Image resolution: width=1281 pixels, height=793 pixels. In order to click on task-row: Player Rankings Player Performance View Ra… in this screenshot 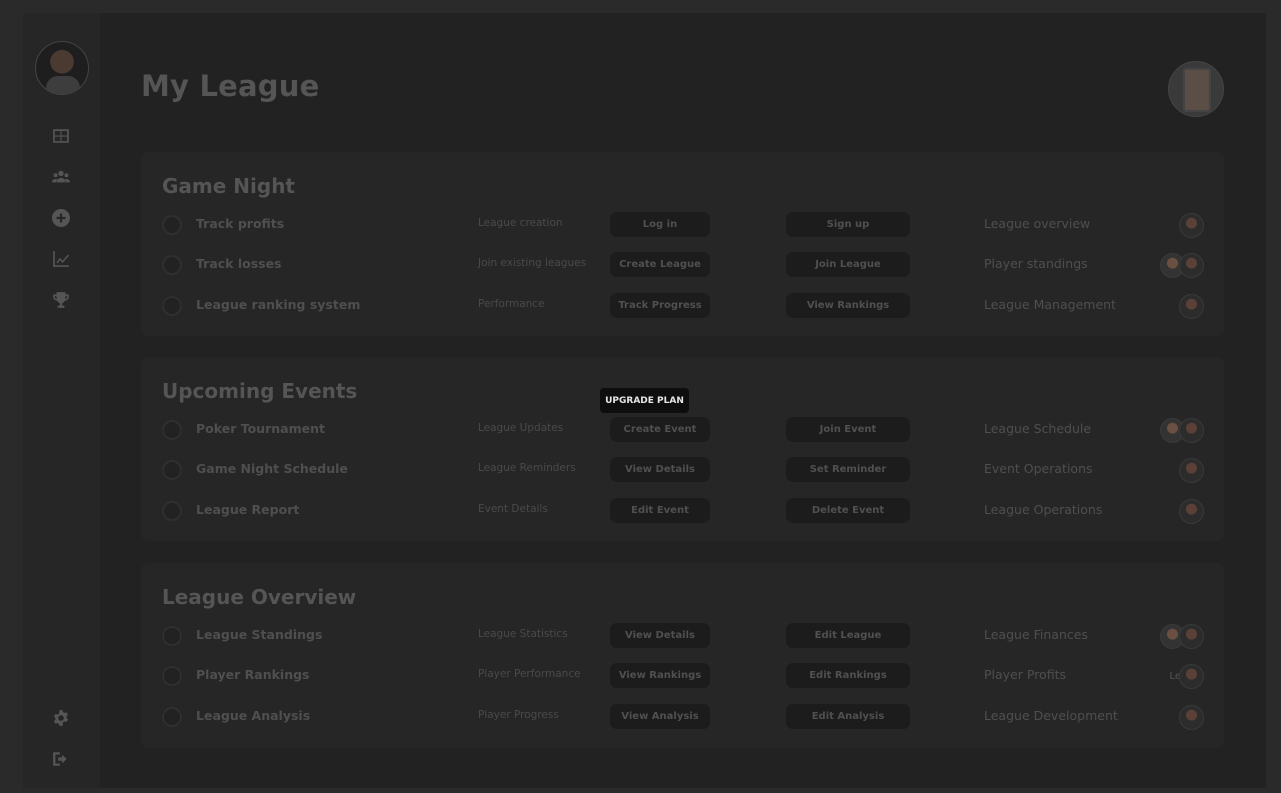, I will do `click(682, 676)`.